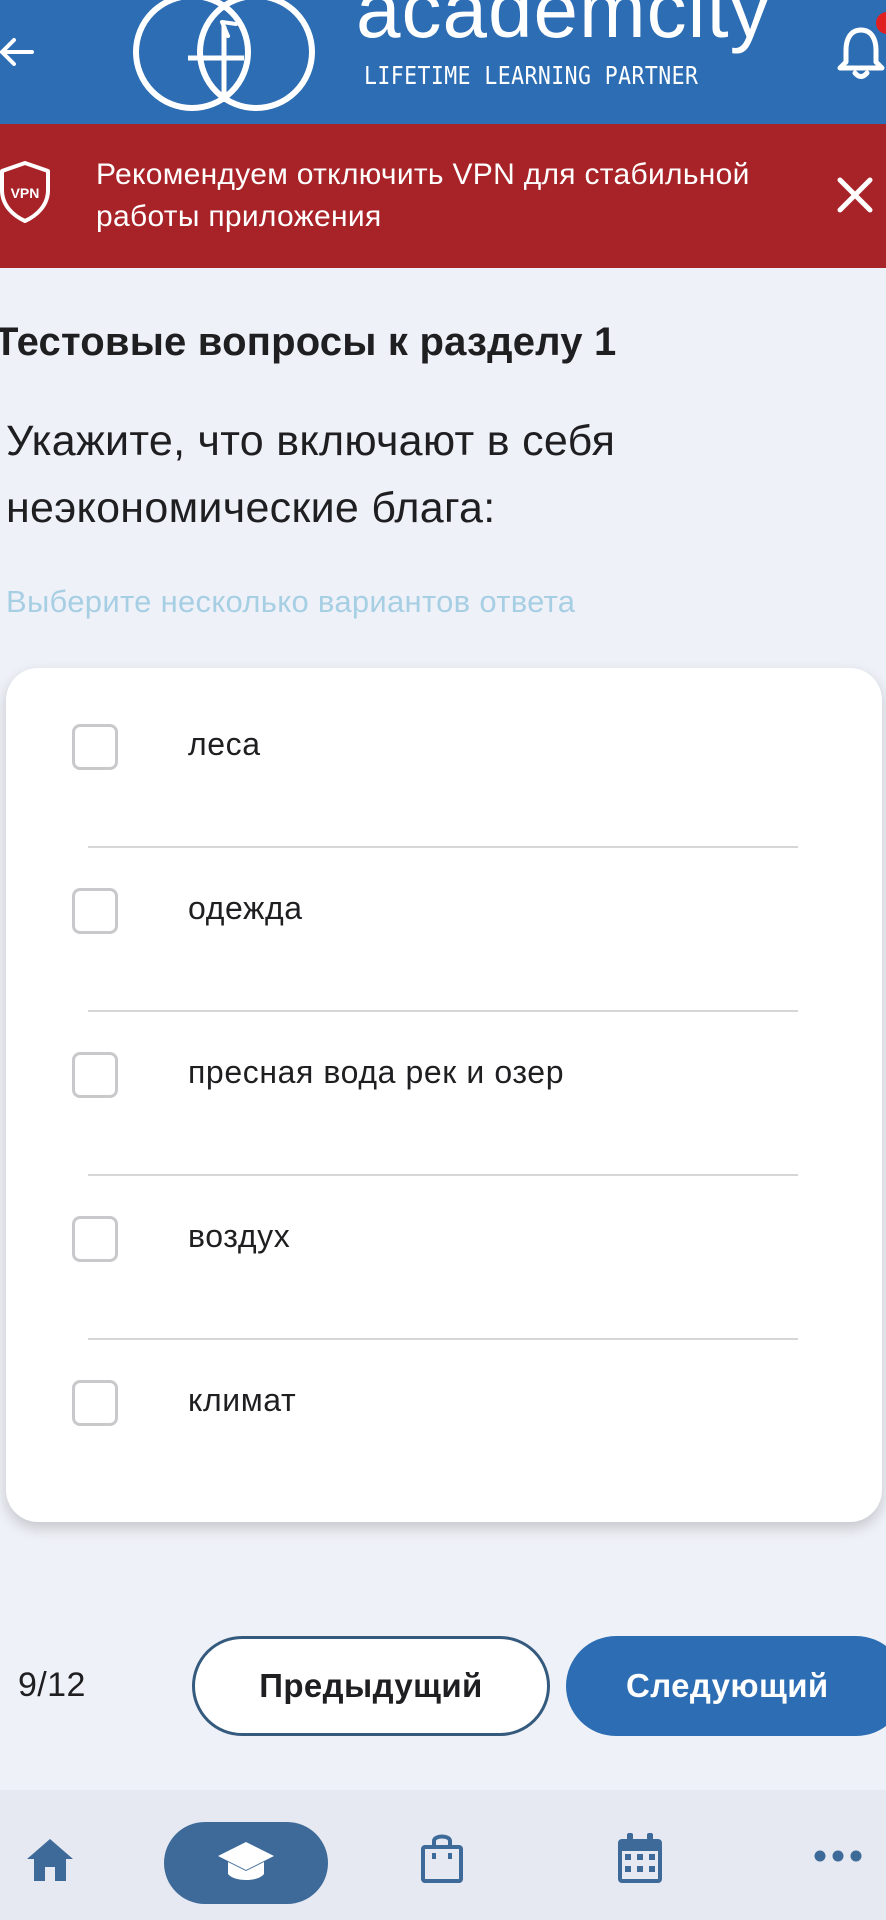  I want to click on answer-option: климат, so click(444, 1406).